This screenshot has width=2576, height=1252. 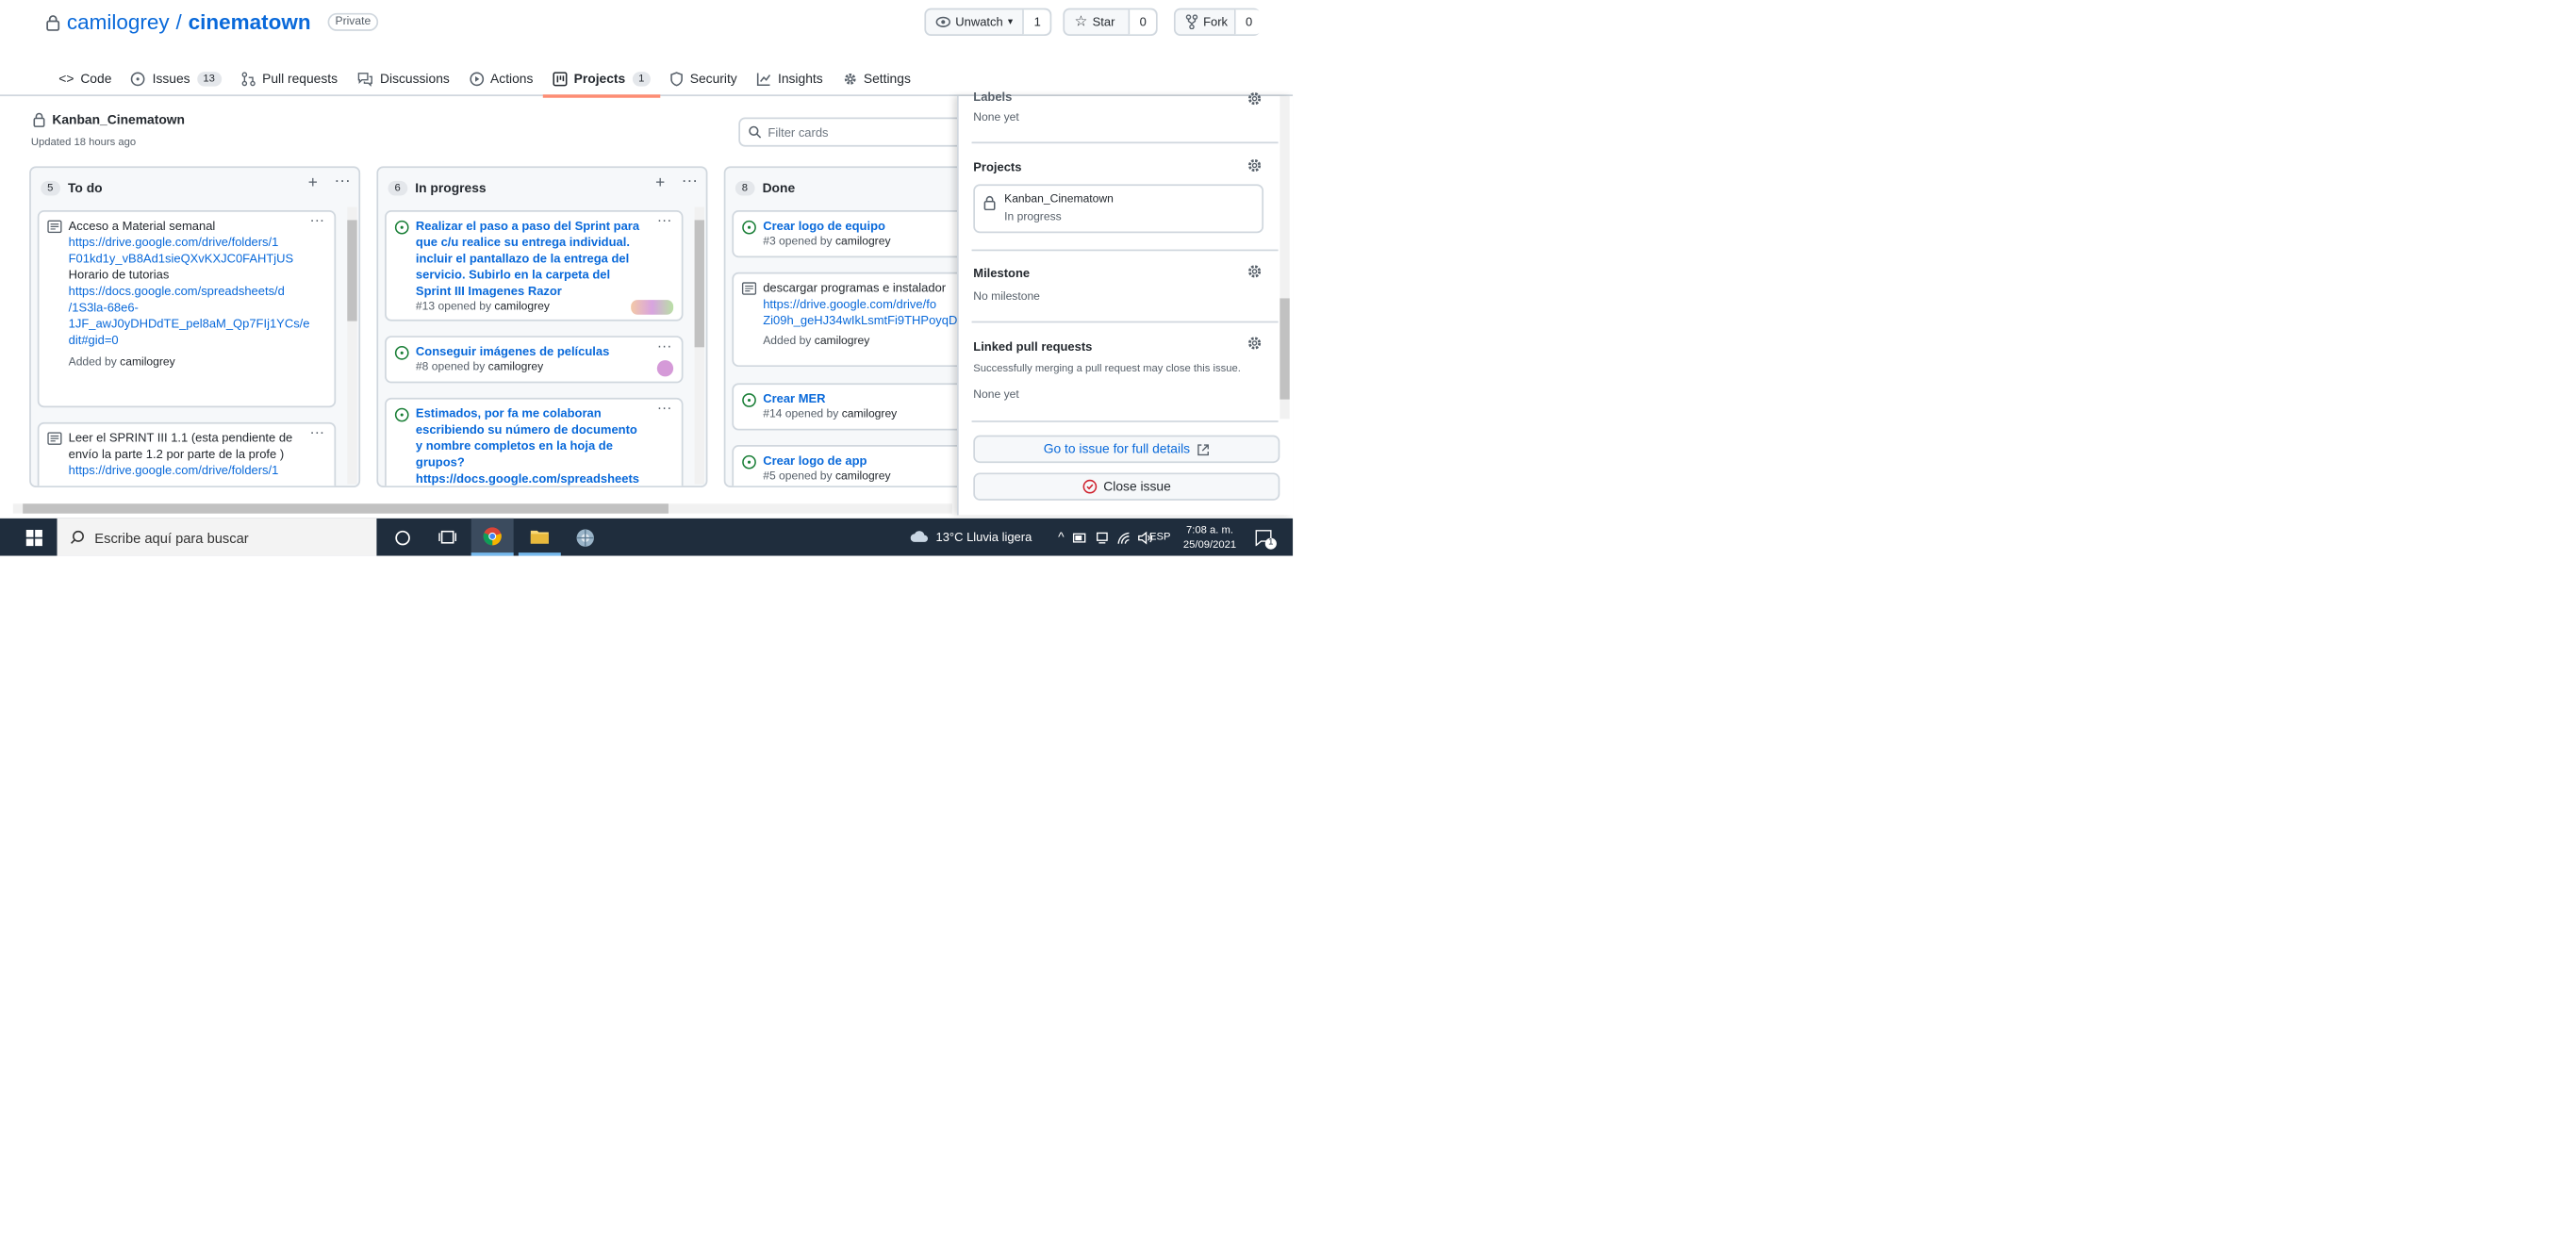 What do you see at coordinates (543, 227) in the screenshot?
I see `issue-title: Realizar el paso a paso del Sprint para` at bounding box center [543, 227].